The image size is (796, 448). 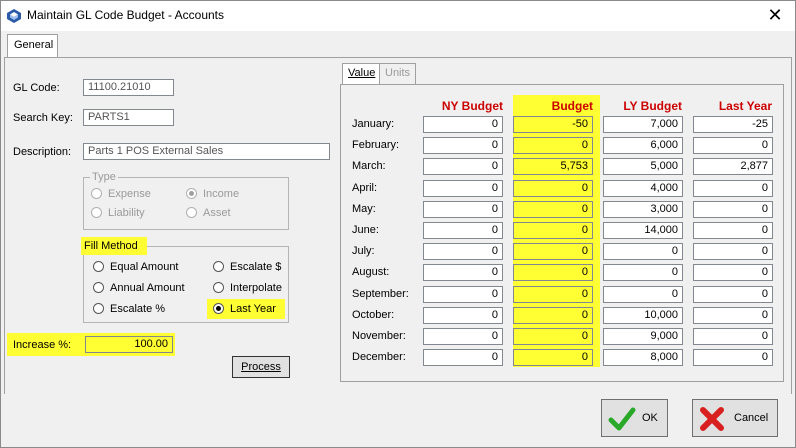 What do you see at coordinates (643, 230) in the screenshot?
I see `cell-ly: 14,000` at bounding box center [643, 230].